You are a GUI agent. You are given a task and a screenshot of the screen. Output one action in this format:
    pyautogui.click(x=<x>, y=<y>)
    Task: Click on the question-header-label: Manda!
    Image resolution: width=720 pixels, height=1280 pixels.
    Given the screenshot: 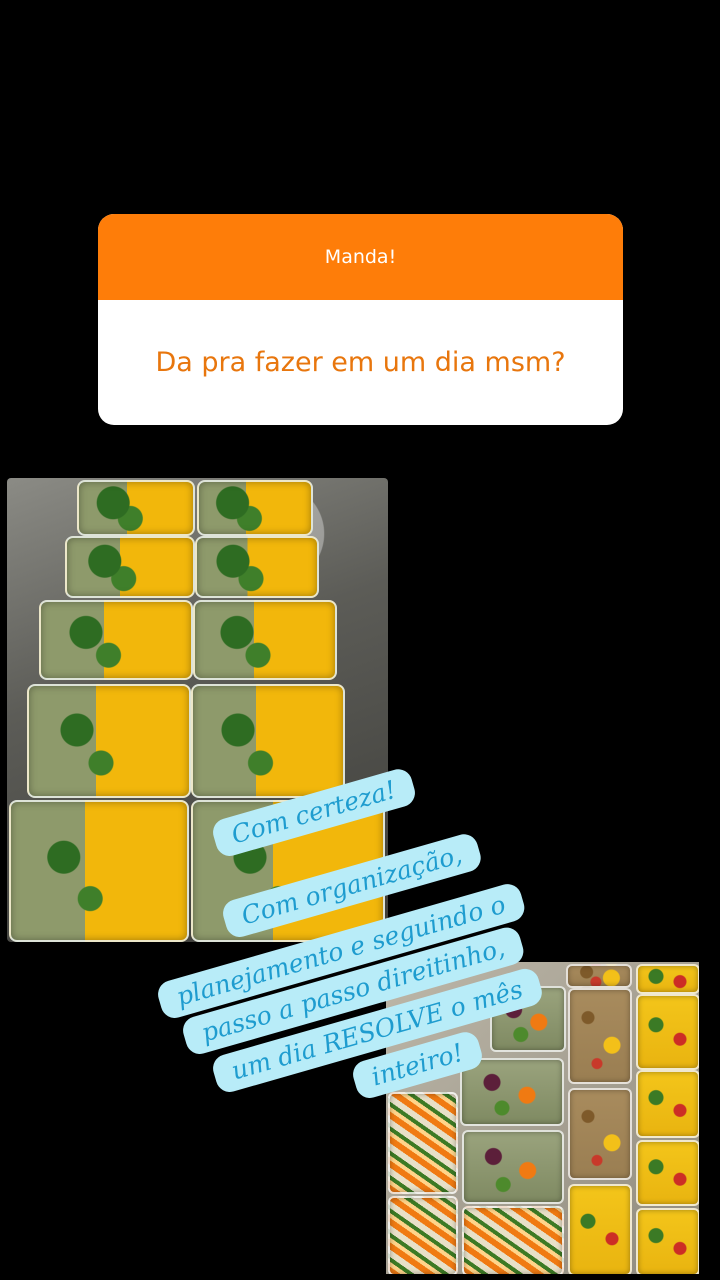 What is the action you would take?
    pyautogui.click(x=360, y=257)
    